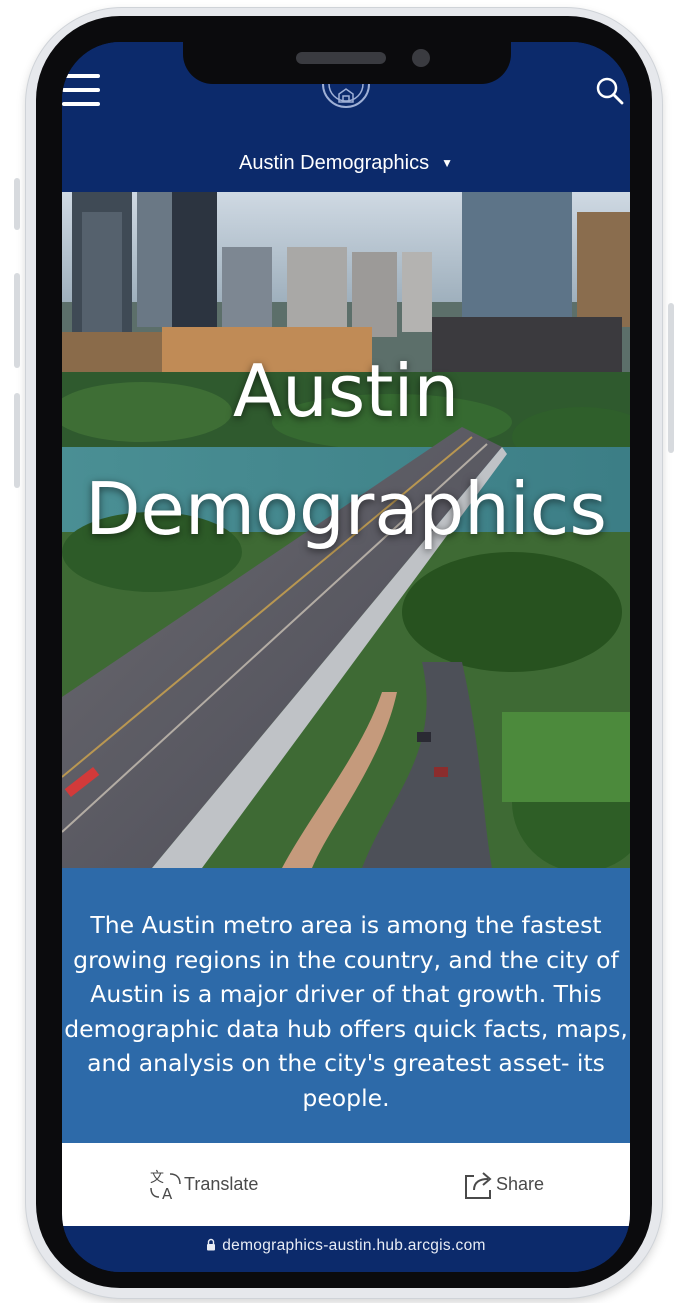 Image resolution: width=679 pixels, height=1303 pixels. Describe the element at coordinates (354, 1245) in the screenshot. I see `url-text: demographics-austin.hub.arcgis.com` at that location.